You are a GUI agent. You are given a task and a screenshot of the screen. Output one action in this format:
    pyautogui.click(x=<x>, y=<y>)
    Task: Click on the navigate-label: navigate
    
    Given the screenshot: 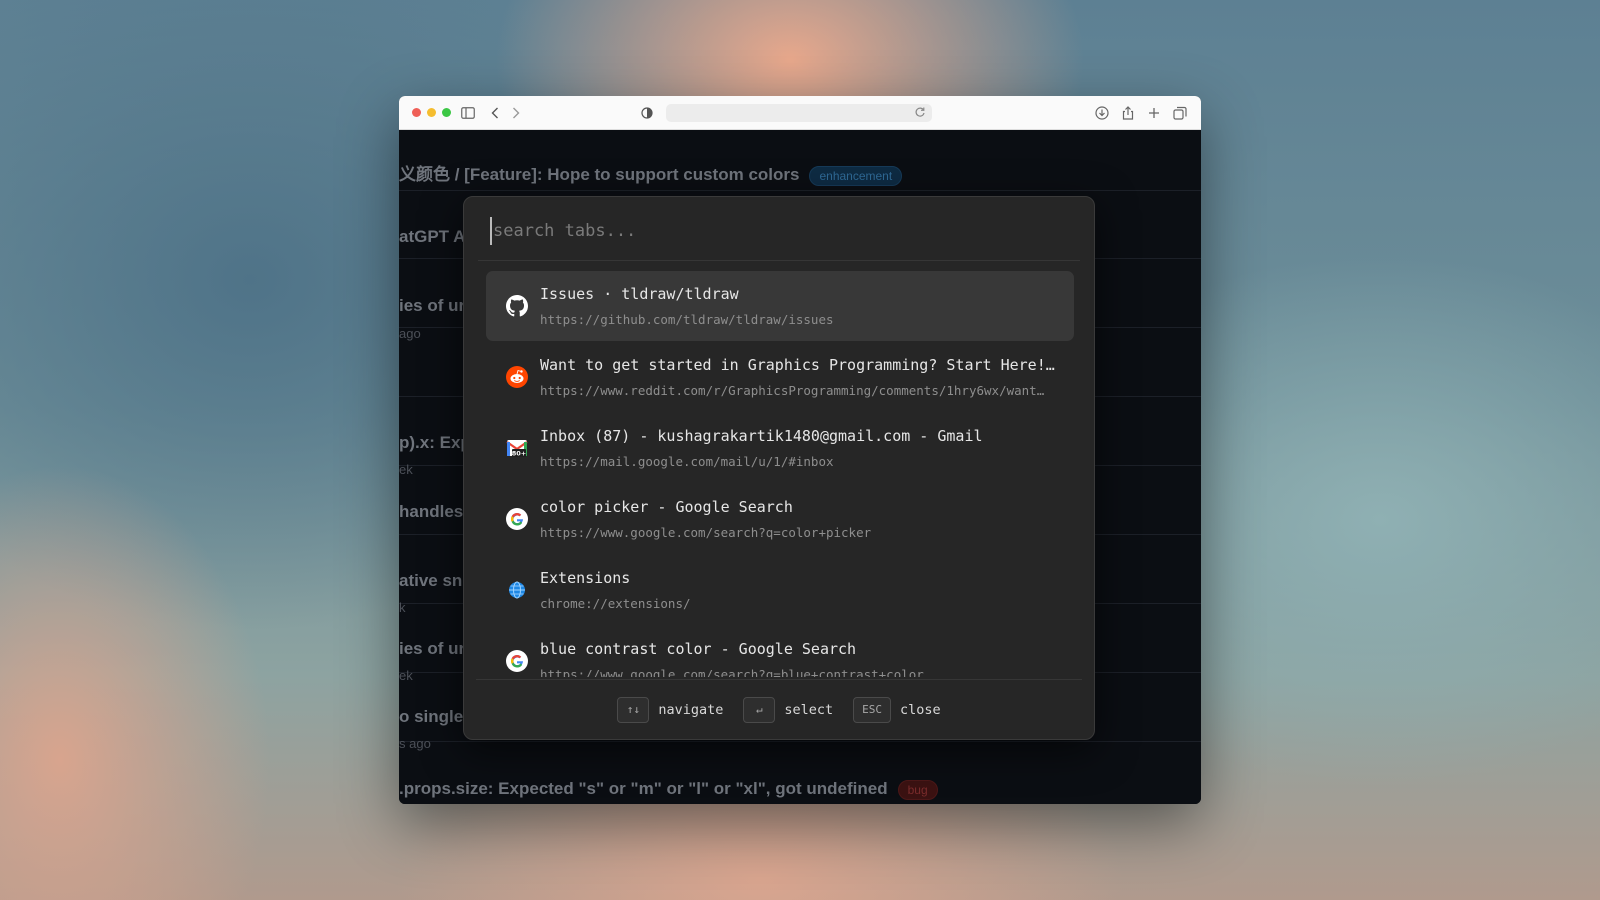 What is the action you would take?
    pyautogui.click(x=691, y=709)
    